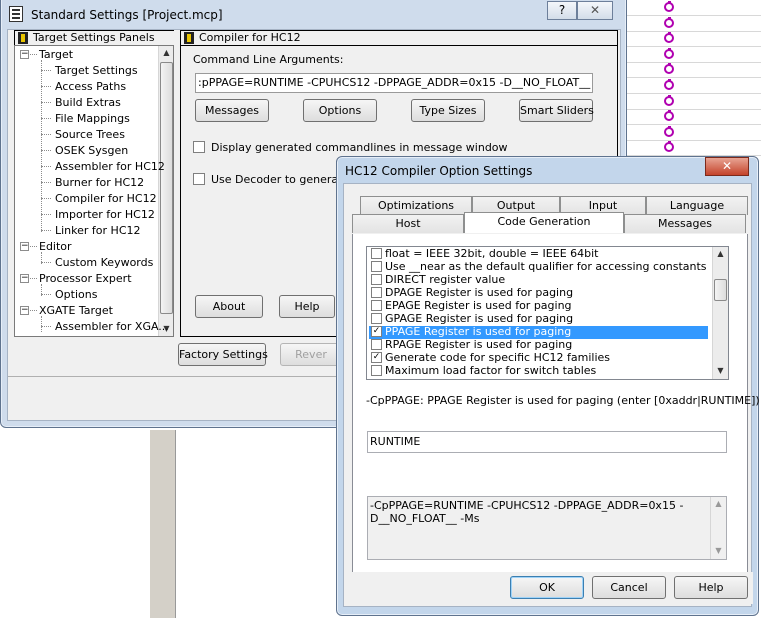 This screenshot has height=618, width=761. What do you see at coordinates (229, 306) in the screenshot?
I see `about-button: About` at bounding box center [229, 306].